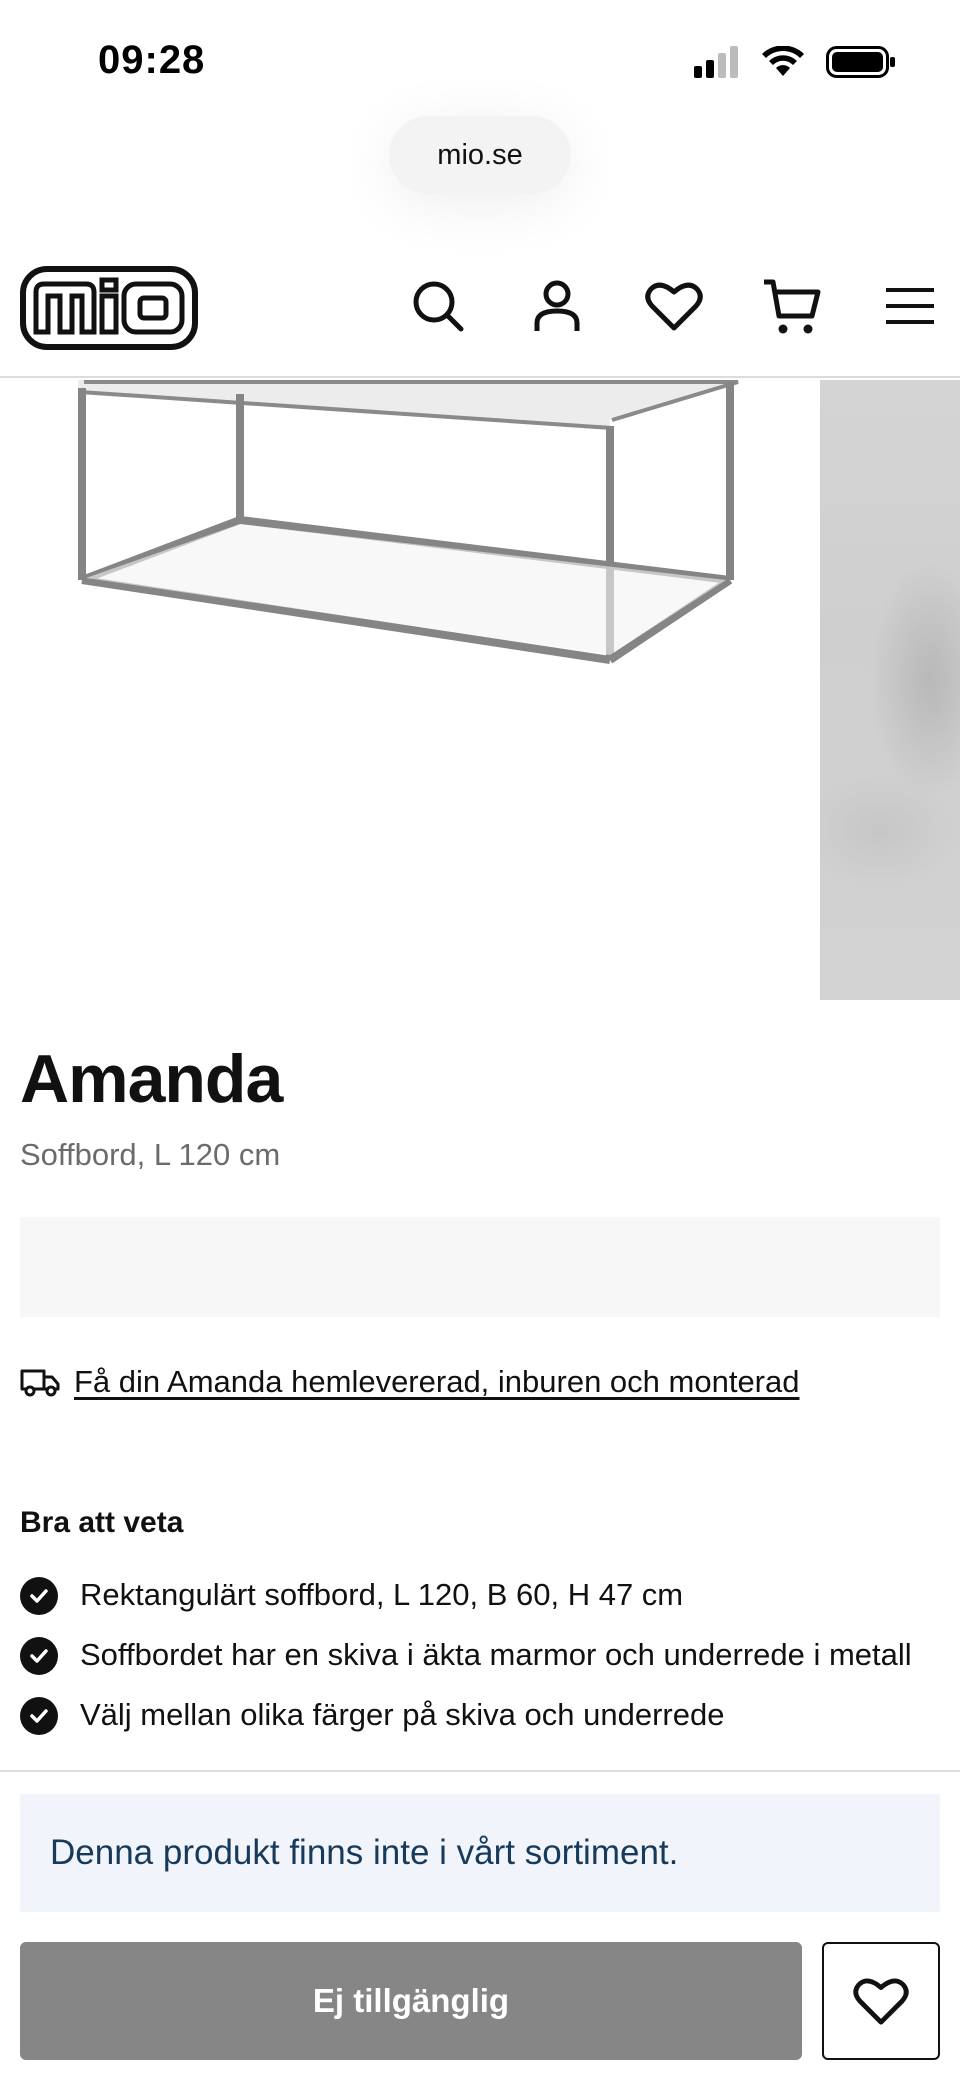 The height and width of the screenshot is (2078, 960). I want to click on price-placeholder, so click(480, 1267).